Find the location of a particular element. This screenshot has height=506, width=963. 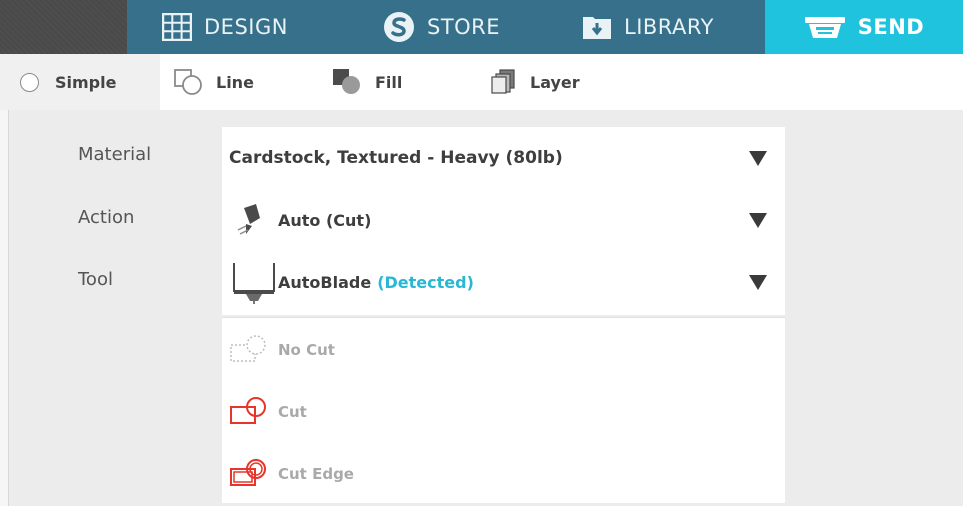

cut-edge-icon is located at coordinates (248, 472).